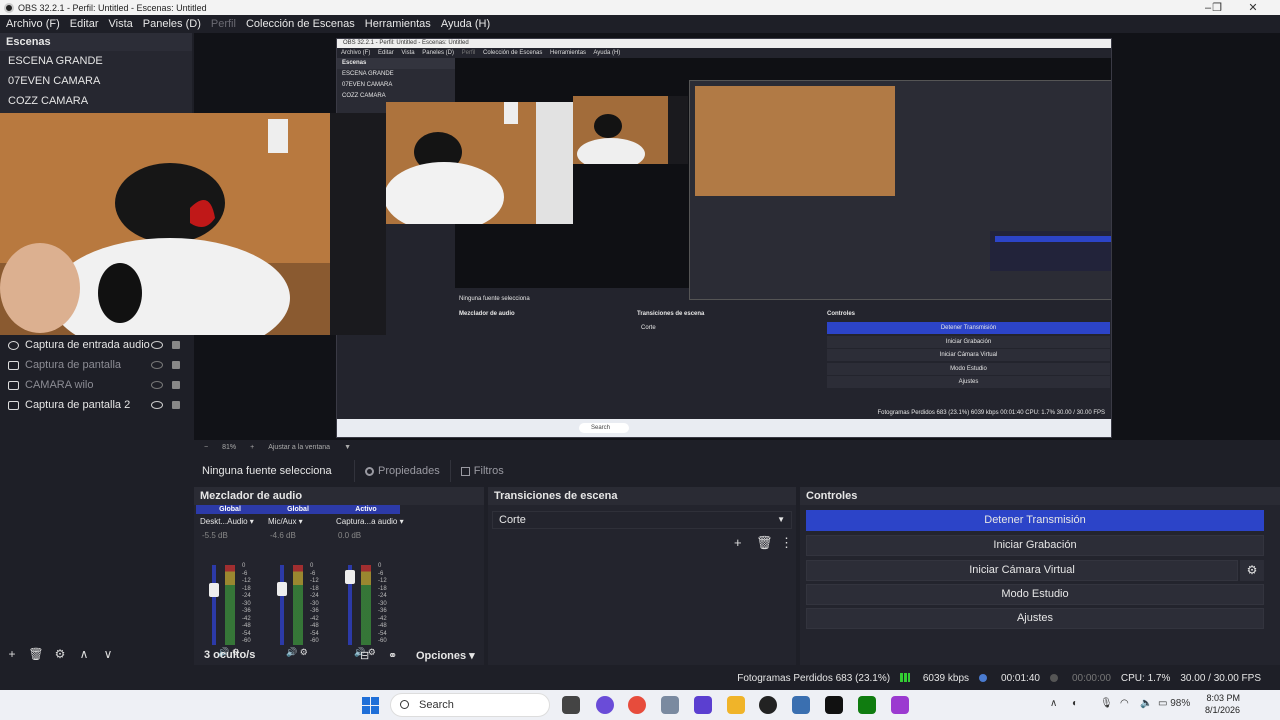  Describe the element at coordinates (1106, 703) in the screenshot. I see `tray-mic-icon: 🎙` at that location.